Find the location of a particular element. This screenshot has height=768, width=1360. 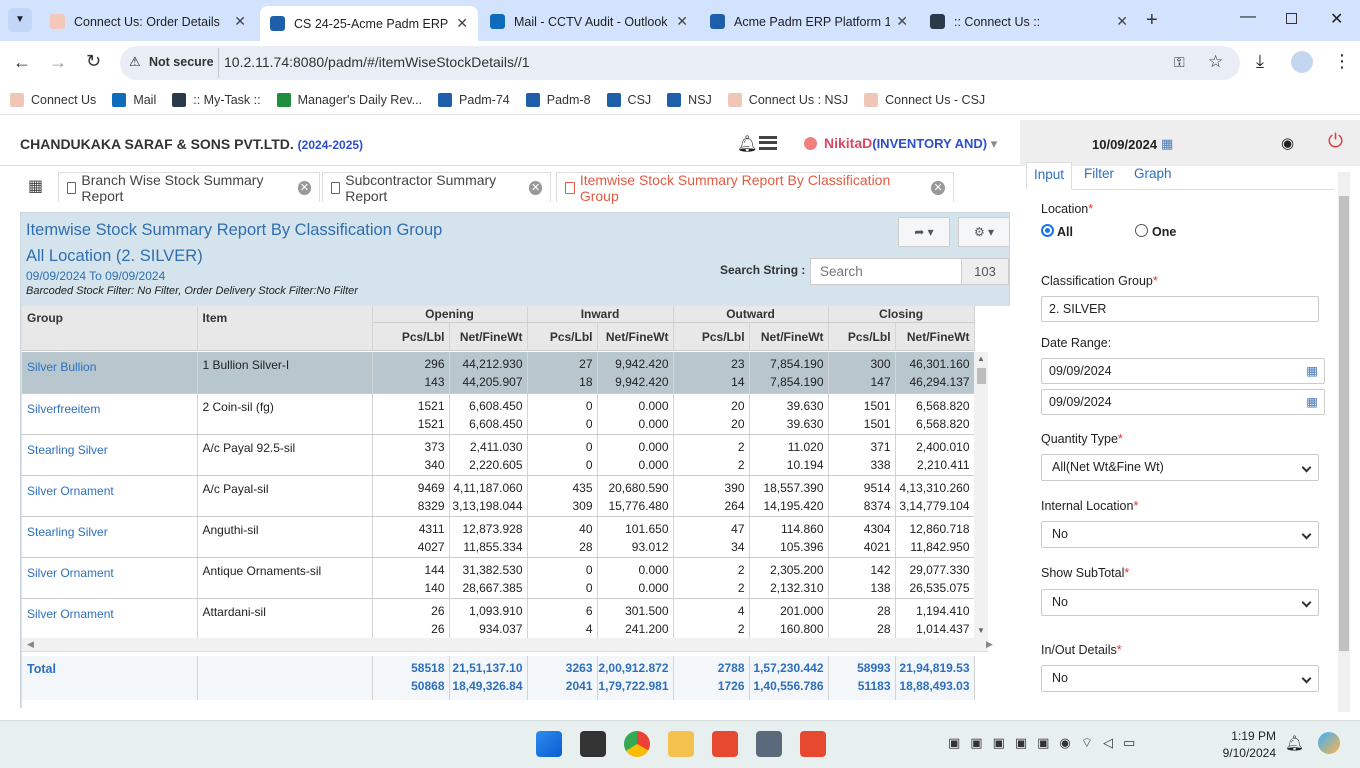

eye-slash-icon: ◉ is located at coordinates (1287, 143).